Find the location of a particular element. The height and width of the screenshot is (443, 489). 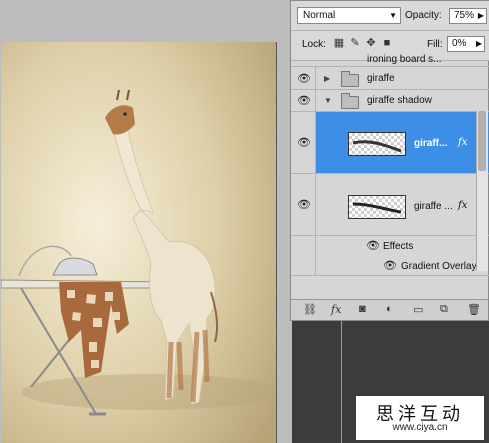

watermark-url: www.ciya.cn is located at coordinates (420, 427).